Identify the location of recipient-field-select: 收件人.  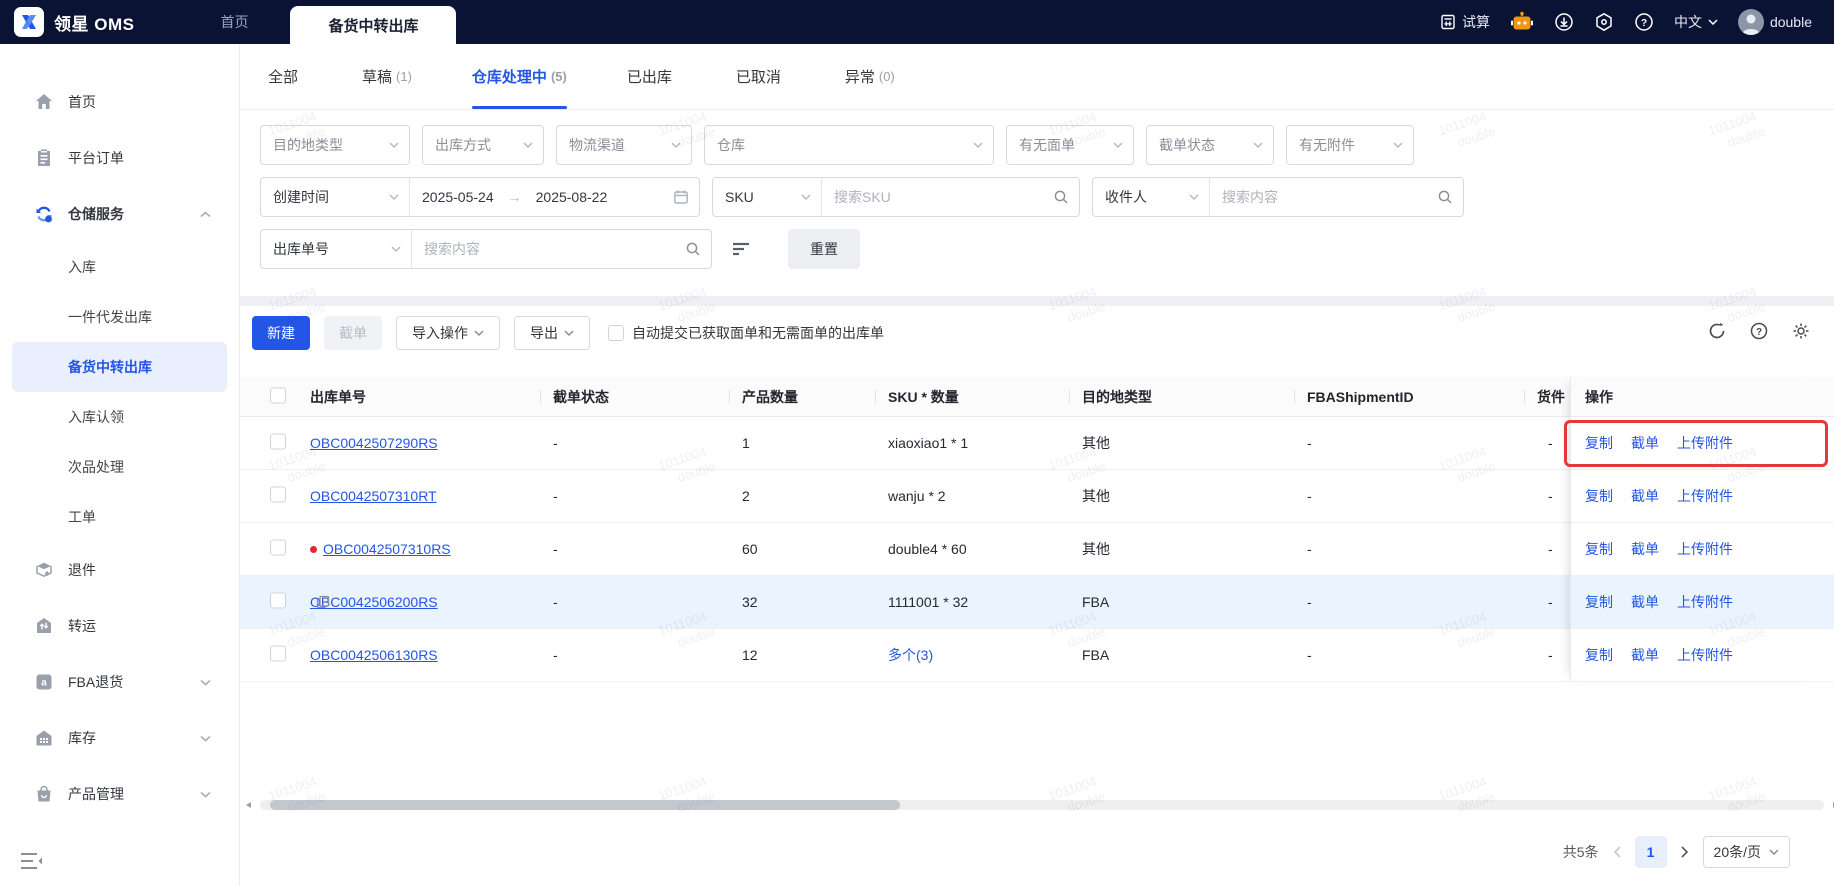
(1151, 197).